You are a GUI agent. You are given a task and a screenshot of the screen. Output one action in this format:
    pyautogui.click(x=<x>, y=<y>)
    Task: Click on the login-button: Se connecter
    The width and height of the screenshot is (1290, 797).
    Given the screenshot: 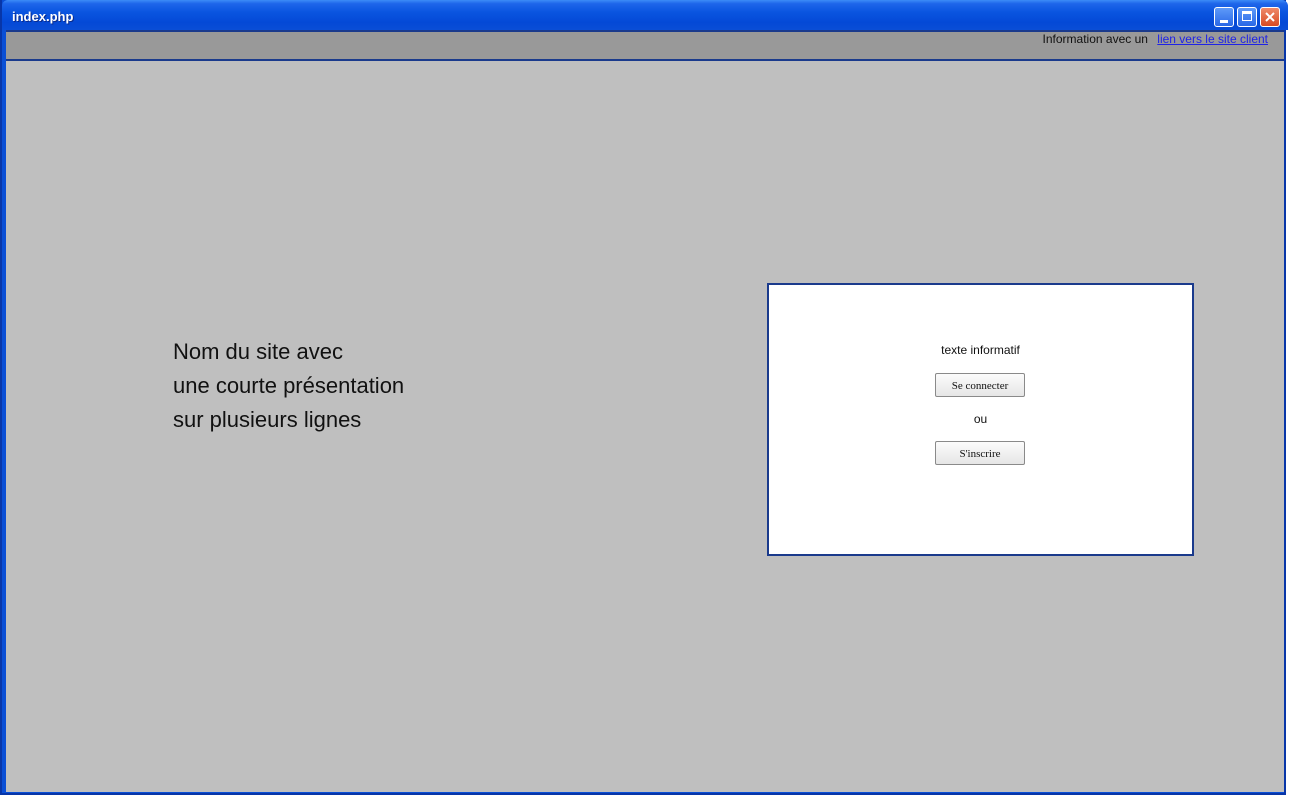 What is the action you would take?
    pyautogui.click(x=980, y=385)
    